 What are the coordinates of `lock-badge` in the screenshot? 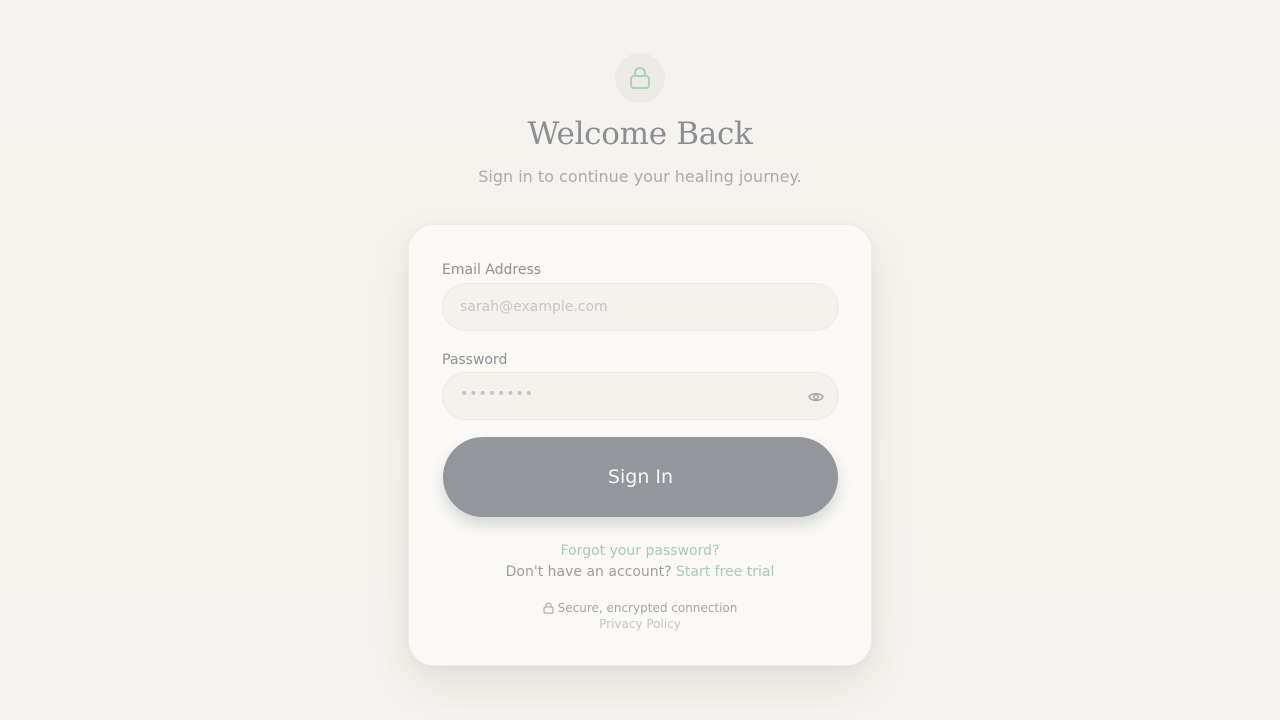 It's located at (640, 78).